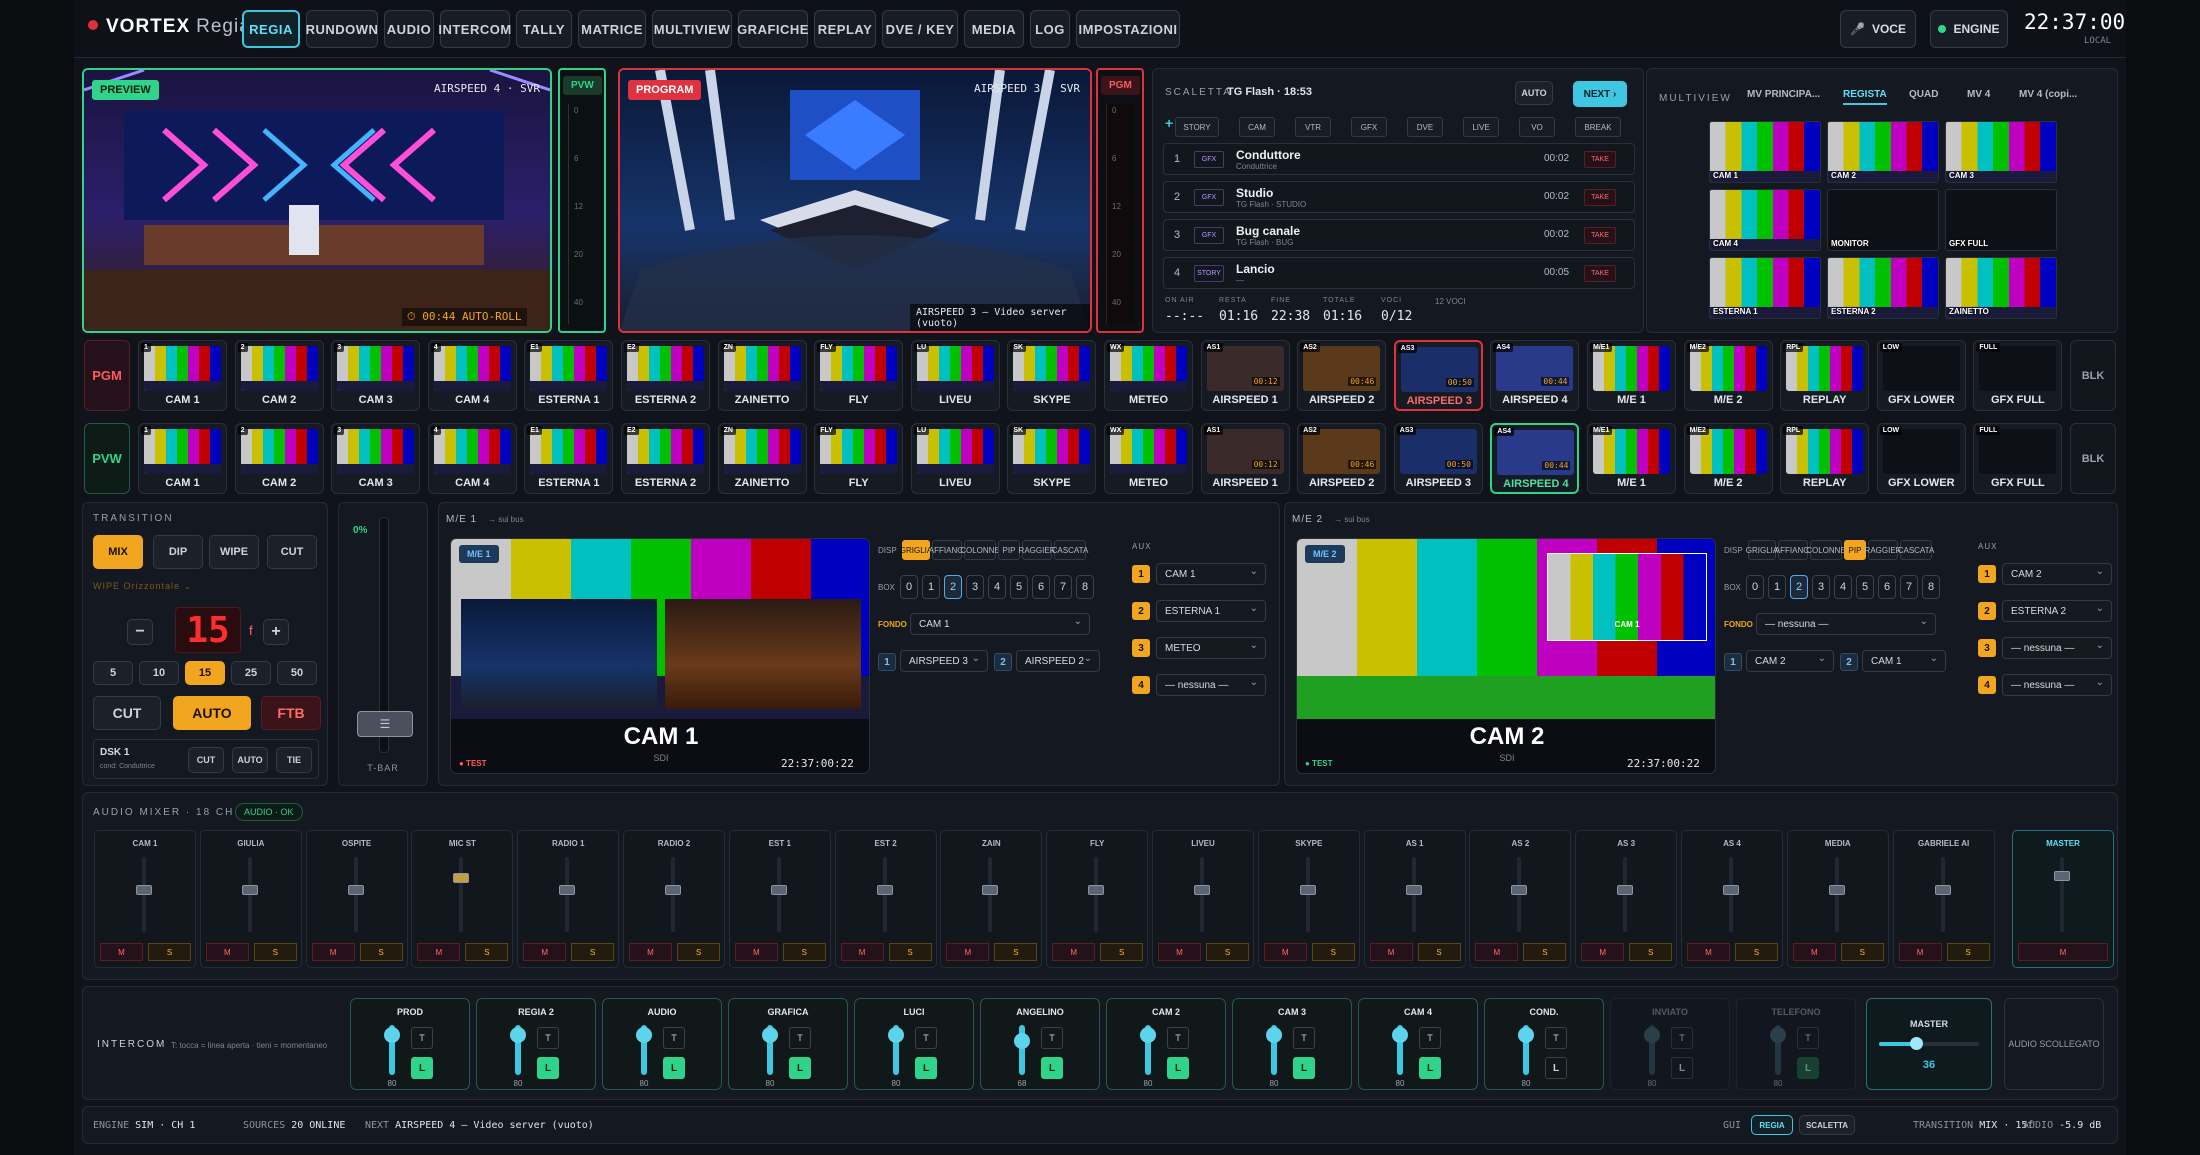  Describe the element at coordinates (1929, 1044) in the screenshot. I see `intercom-master: MASTER 36` at that location.